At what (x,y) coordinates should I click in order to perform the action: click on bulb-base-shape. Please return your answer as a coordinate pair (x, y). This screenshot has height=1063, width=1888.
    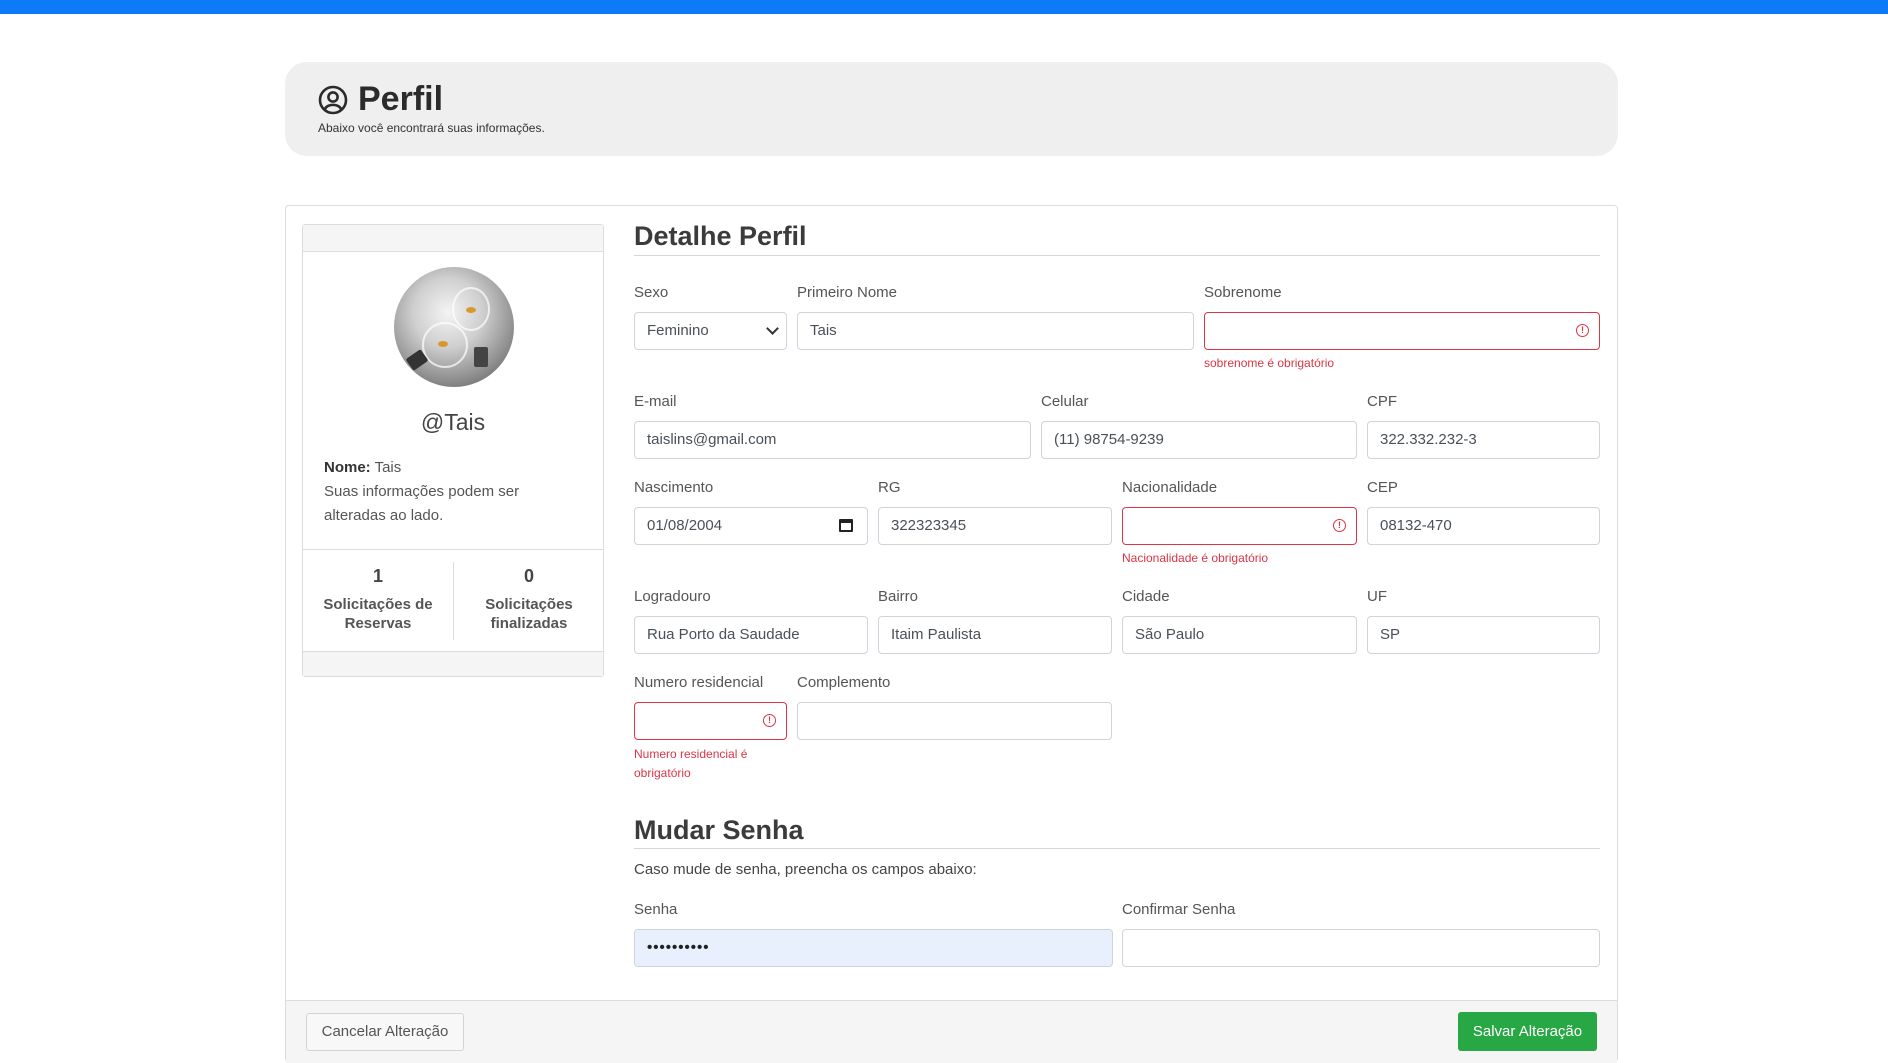
    Looking at the image, I should click on (481, 357).